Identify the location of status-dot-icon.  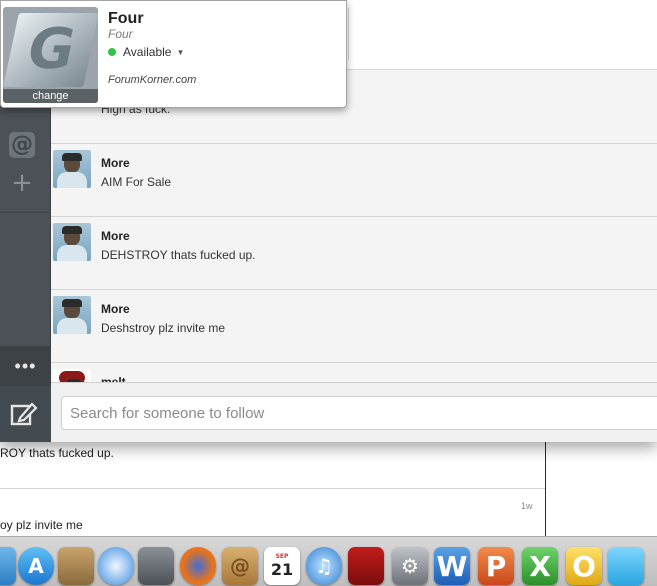
(112, 52).